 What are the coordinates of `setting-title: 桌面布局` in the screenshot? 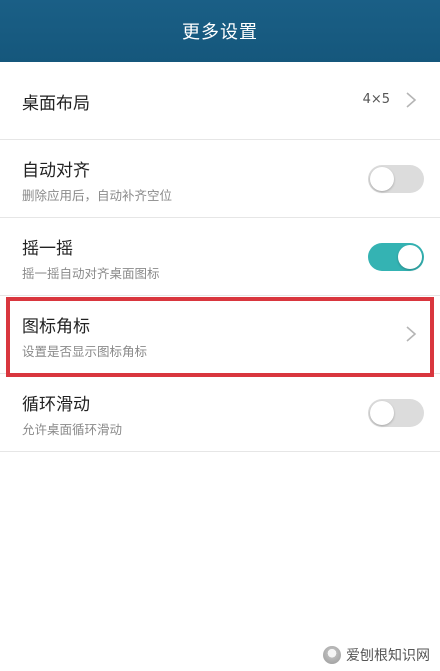 It's located at (56, 104).